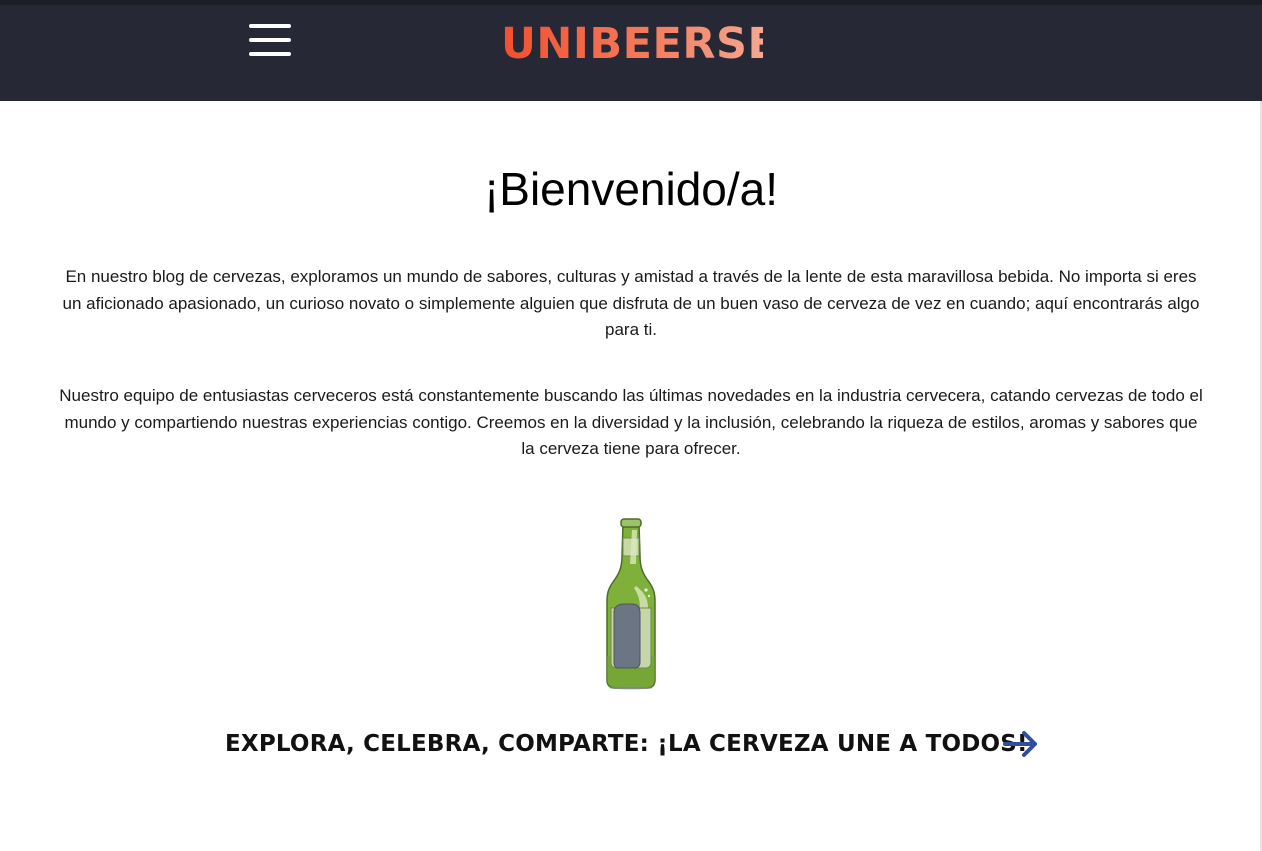  I want to click on hamburger-menu-icon, so click(270, 42).